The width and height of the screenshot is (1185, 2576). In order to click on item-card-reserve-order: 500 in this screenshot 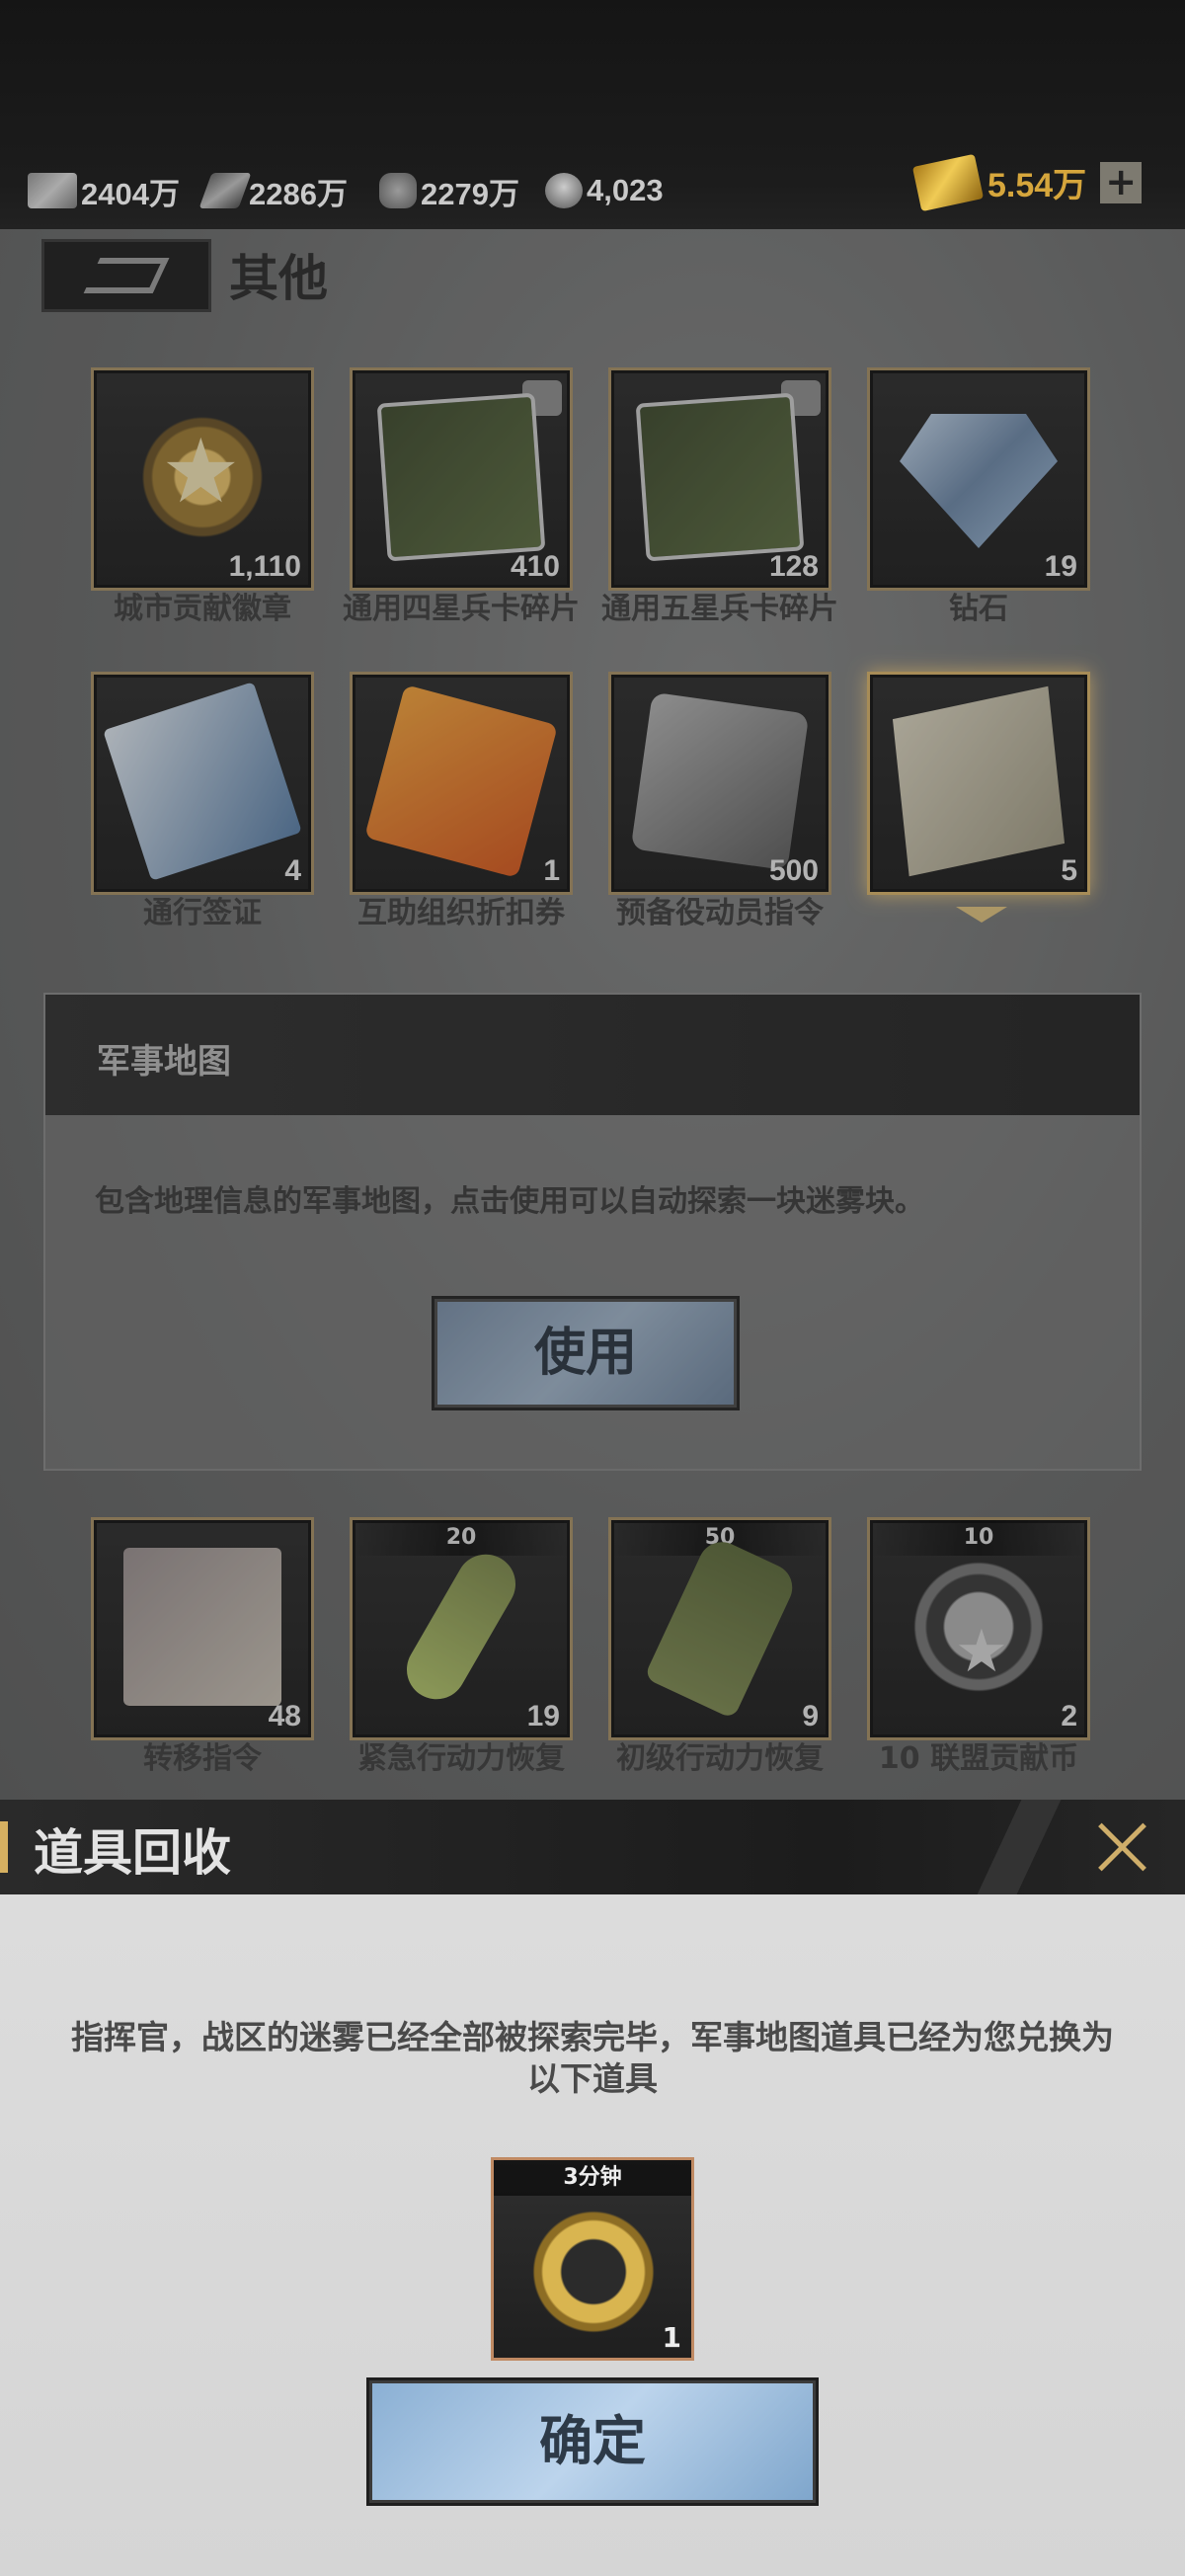, I will do `click(720, 783)`.